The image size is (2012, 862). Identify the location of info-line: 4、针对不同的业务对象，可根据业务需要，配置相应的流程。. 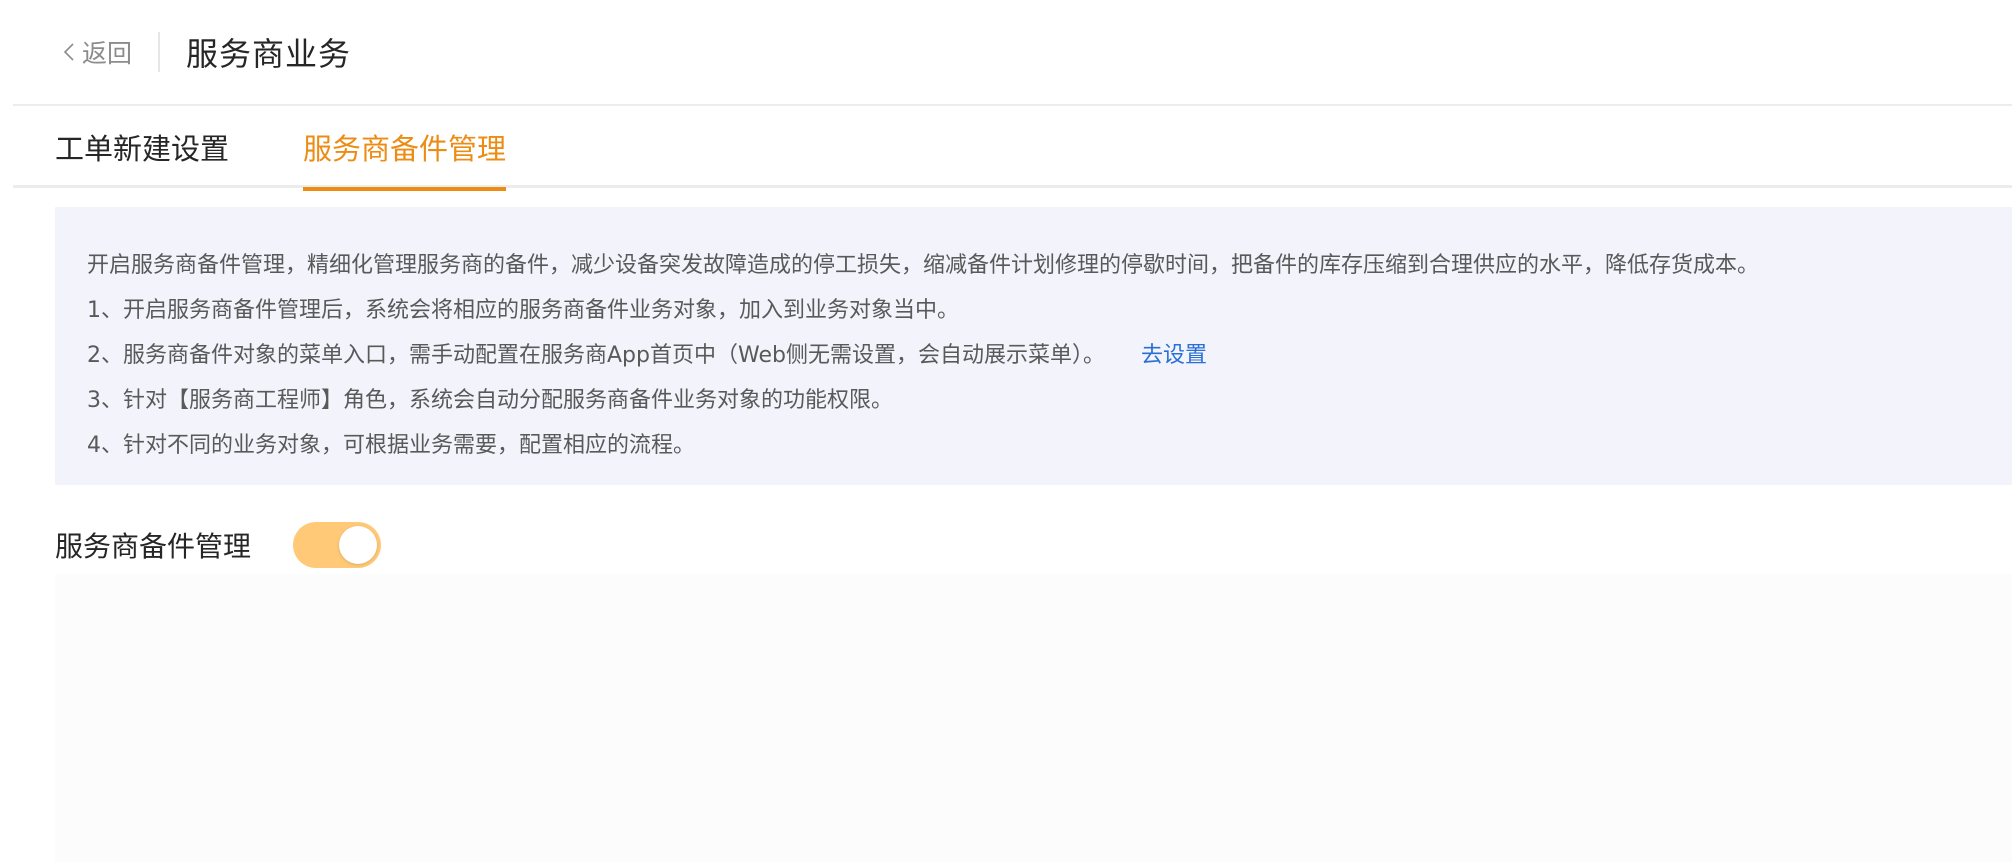
(391, 445).